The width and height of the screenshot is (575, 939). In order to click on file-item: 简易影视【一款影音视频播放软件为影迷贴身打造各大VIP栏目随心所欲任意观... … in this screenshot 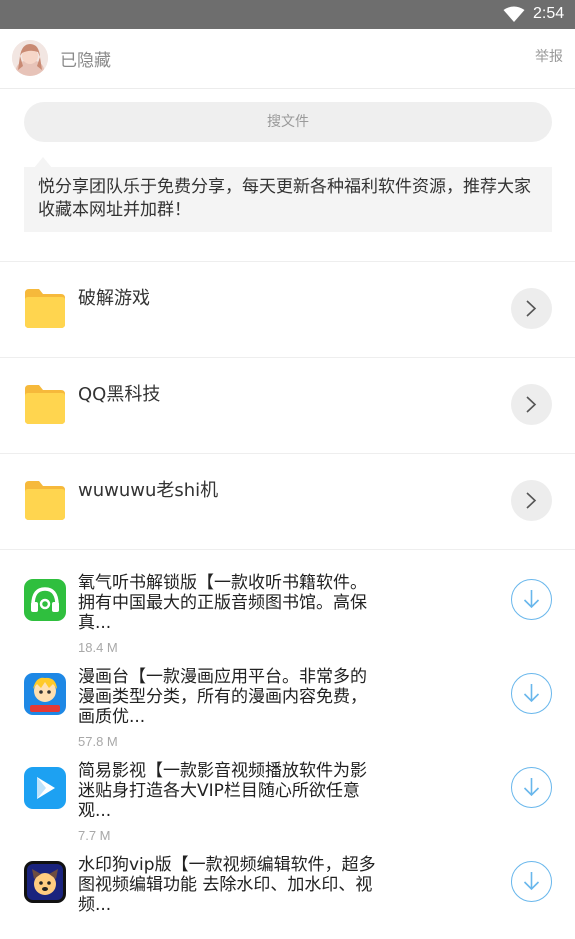, I will do `click(287, 798)`.